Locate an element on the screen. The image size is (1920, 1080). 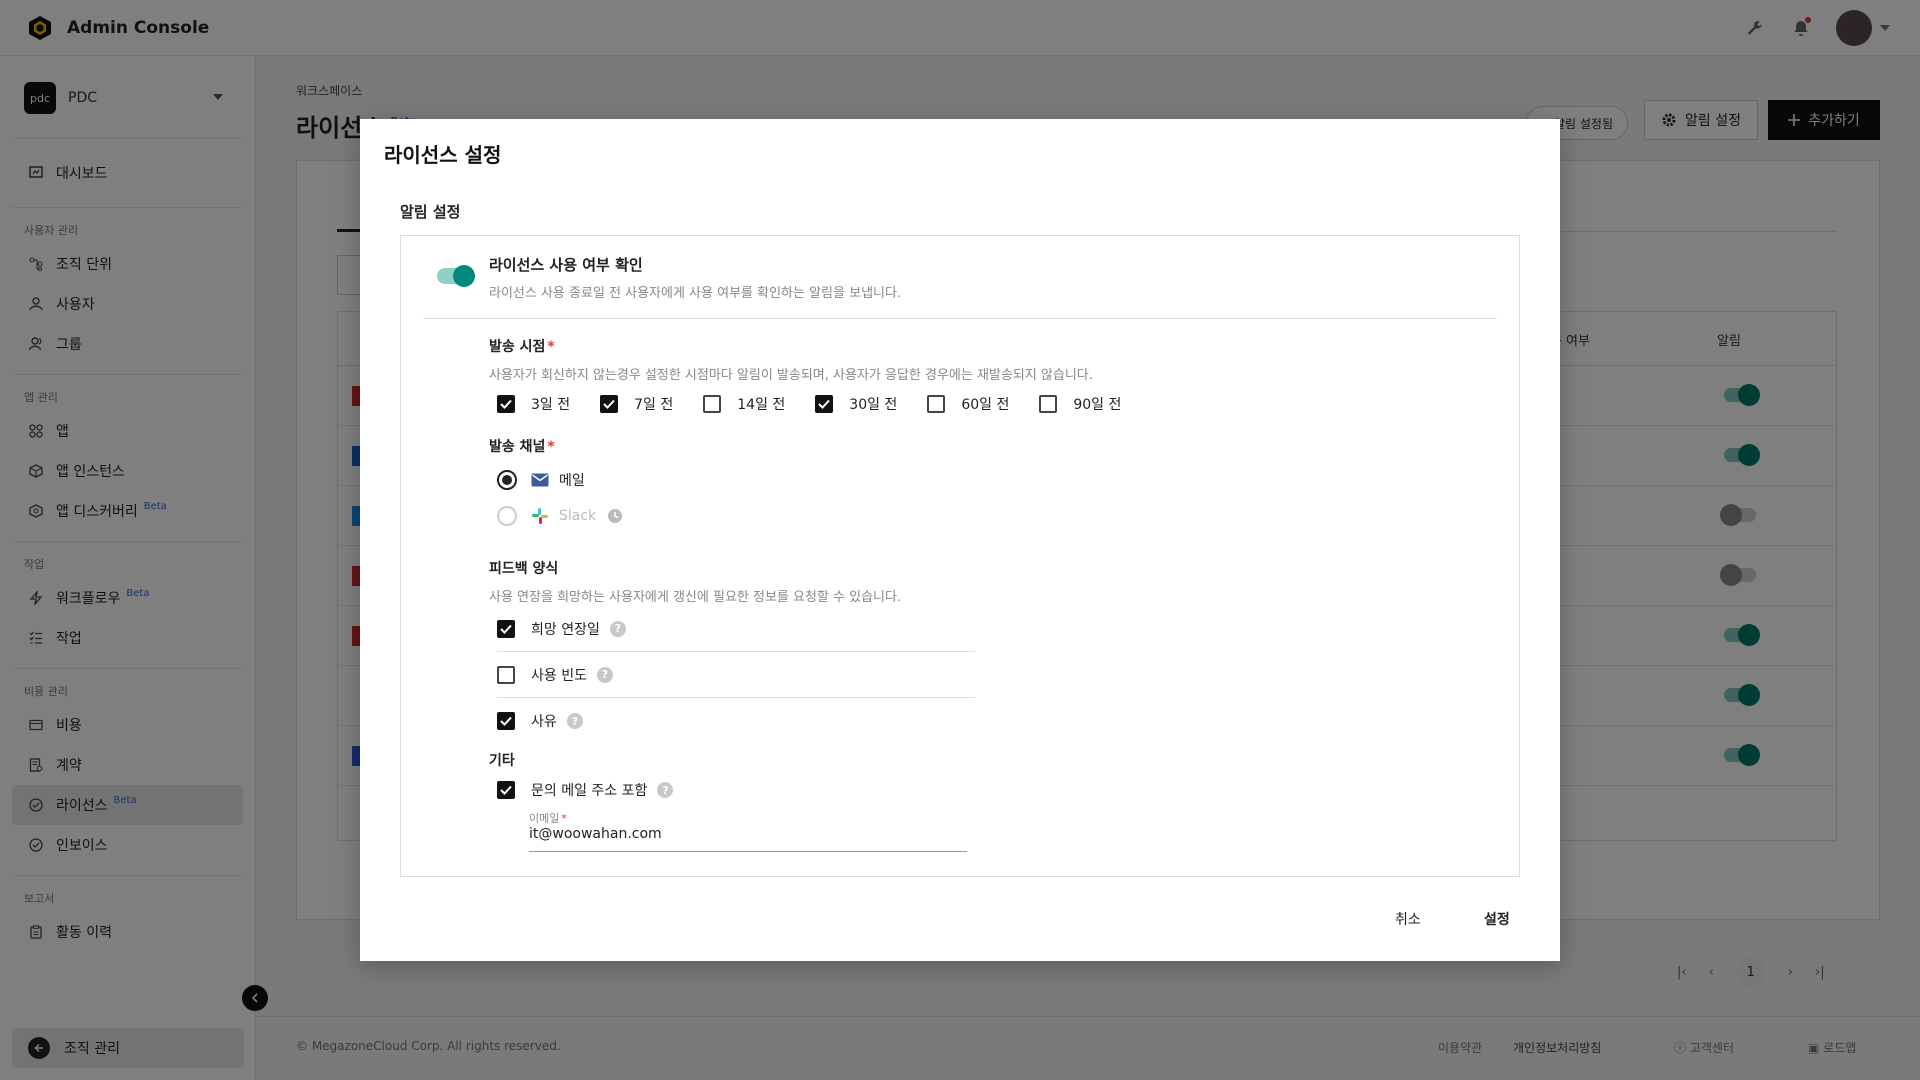
feedback-label: 피드백 양식 is located at coordinates (524, 569).